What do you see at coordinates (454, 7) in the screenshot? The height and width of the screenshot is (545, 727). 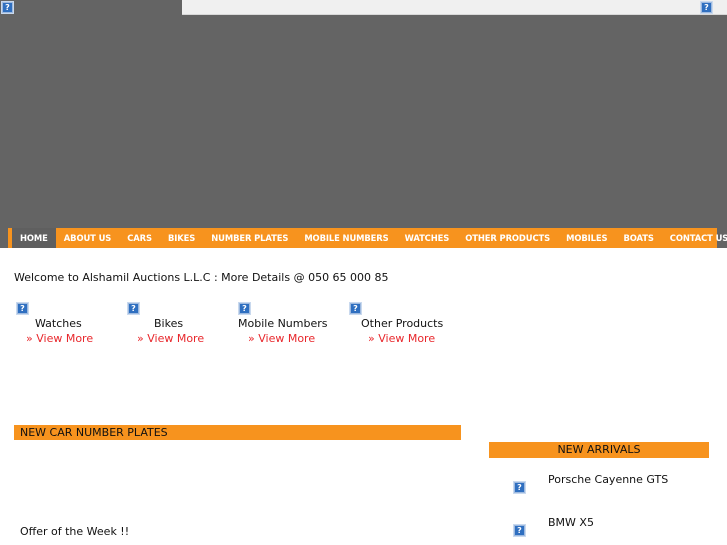 I see `top-bar-right` at bounding box center [454, 7].